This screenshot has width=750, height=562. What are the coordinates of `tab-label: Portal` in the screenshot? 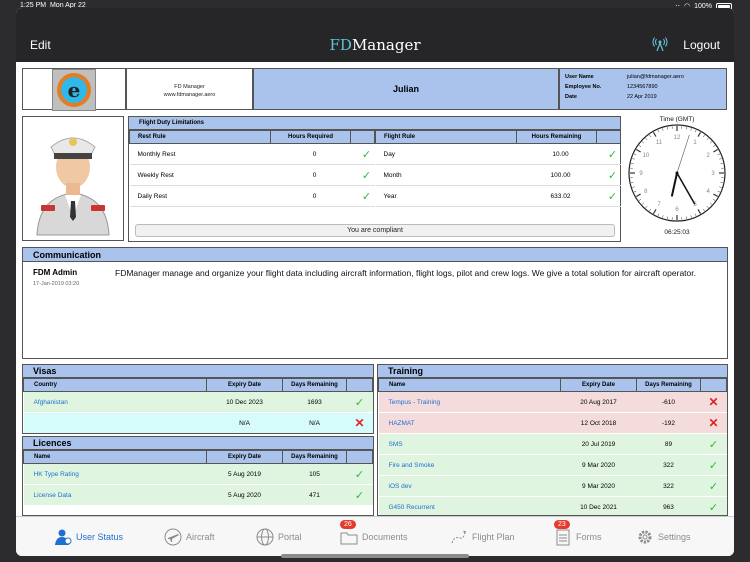 It's located at (290, 537).